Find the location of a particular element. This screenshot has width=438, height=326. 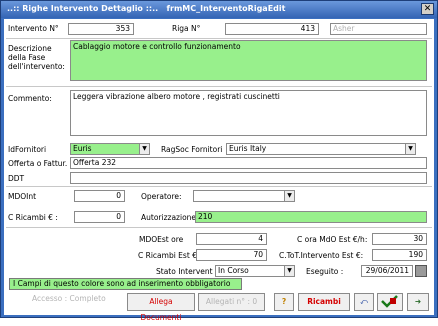

stato-label: Stato Intervent is located at coordinates (184, 271).